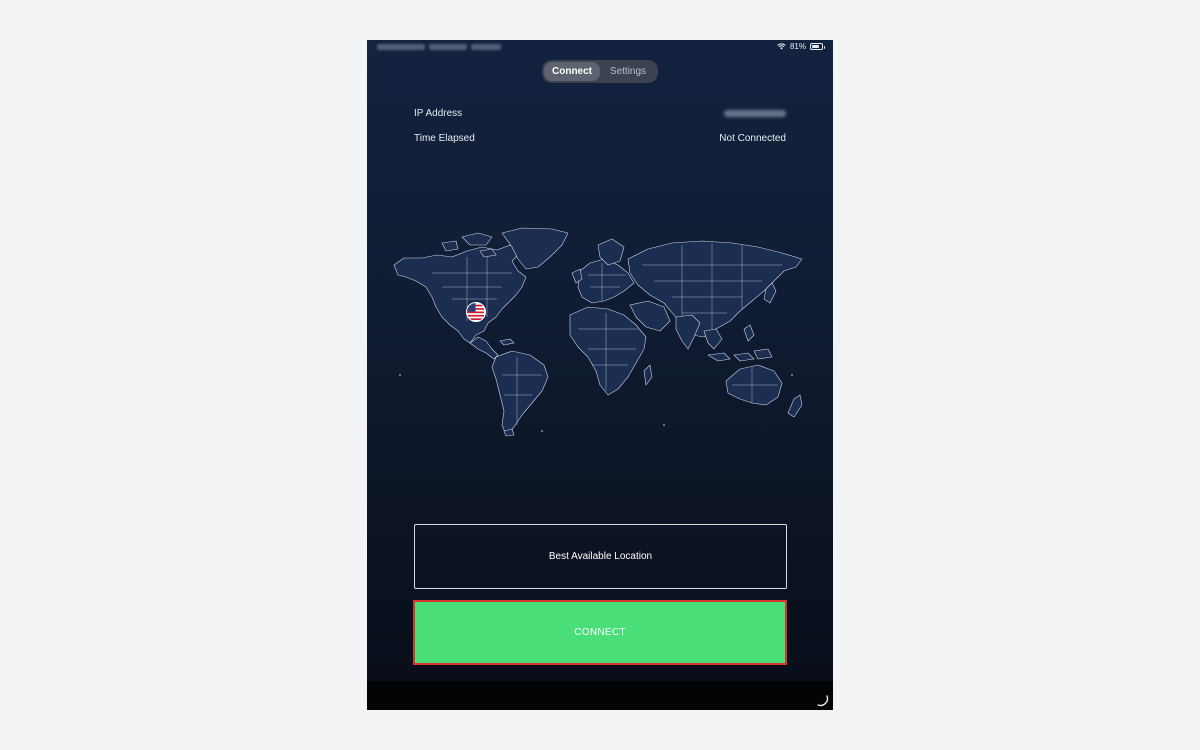 The width and height of the screenshot is (1200, 750). What do you see at coordinates (439, 47) in the screenshot?
I see `status-carrier-blurred` at bounding box center [439, 47].